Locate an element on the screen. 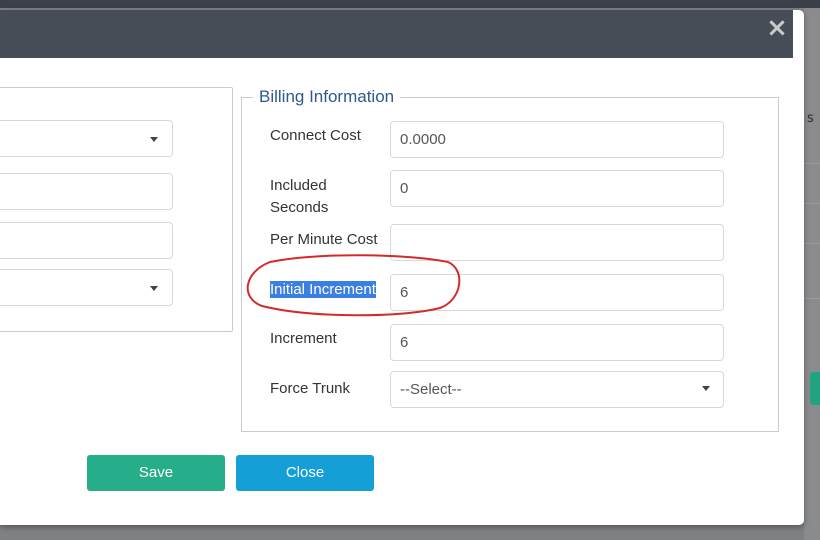 This screenshot has height=540, width=820. initial-increment-label: Initial Increment is located at coordinates (323, 290).